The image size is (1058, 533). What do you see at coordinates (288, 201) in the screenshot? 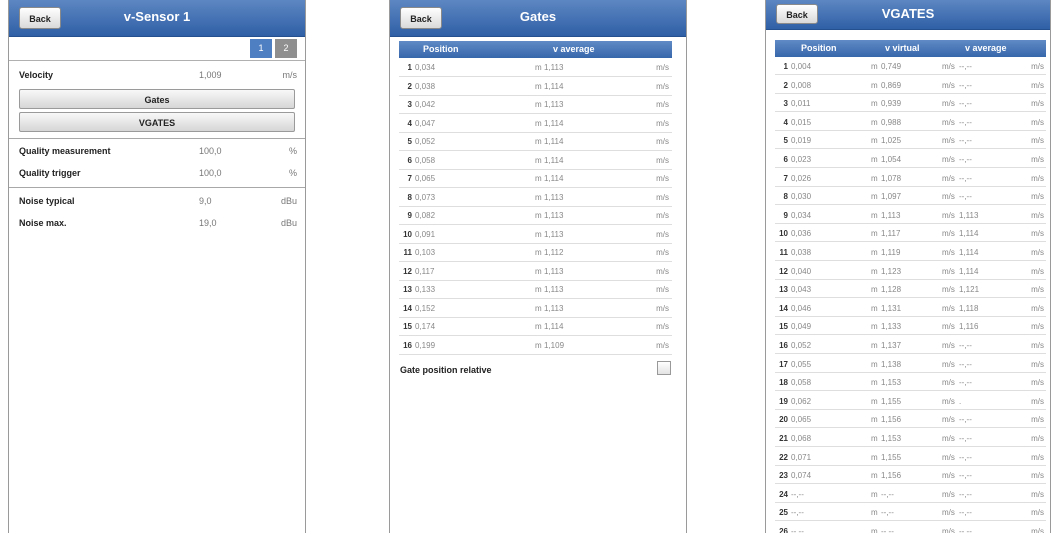
I see `noise-typical-unit: dBu` at bounding box center [288, 201].